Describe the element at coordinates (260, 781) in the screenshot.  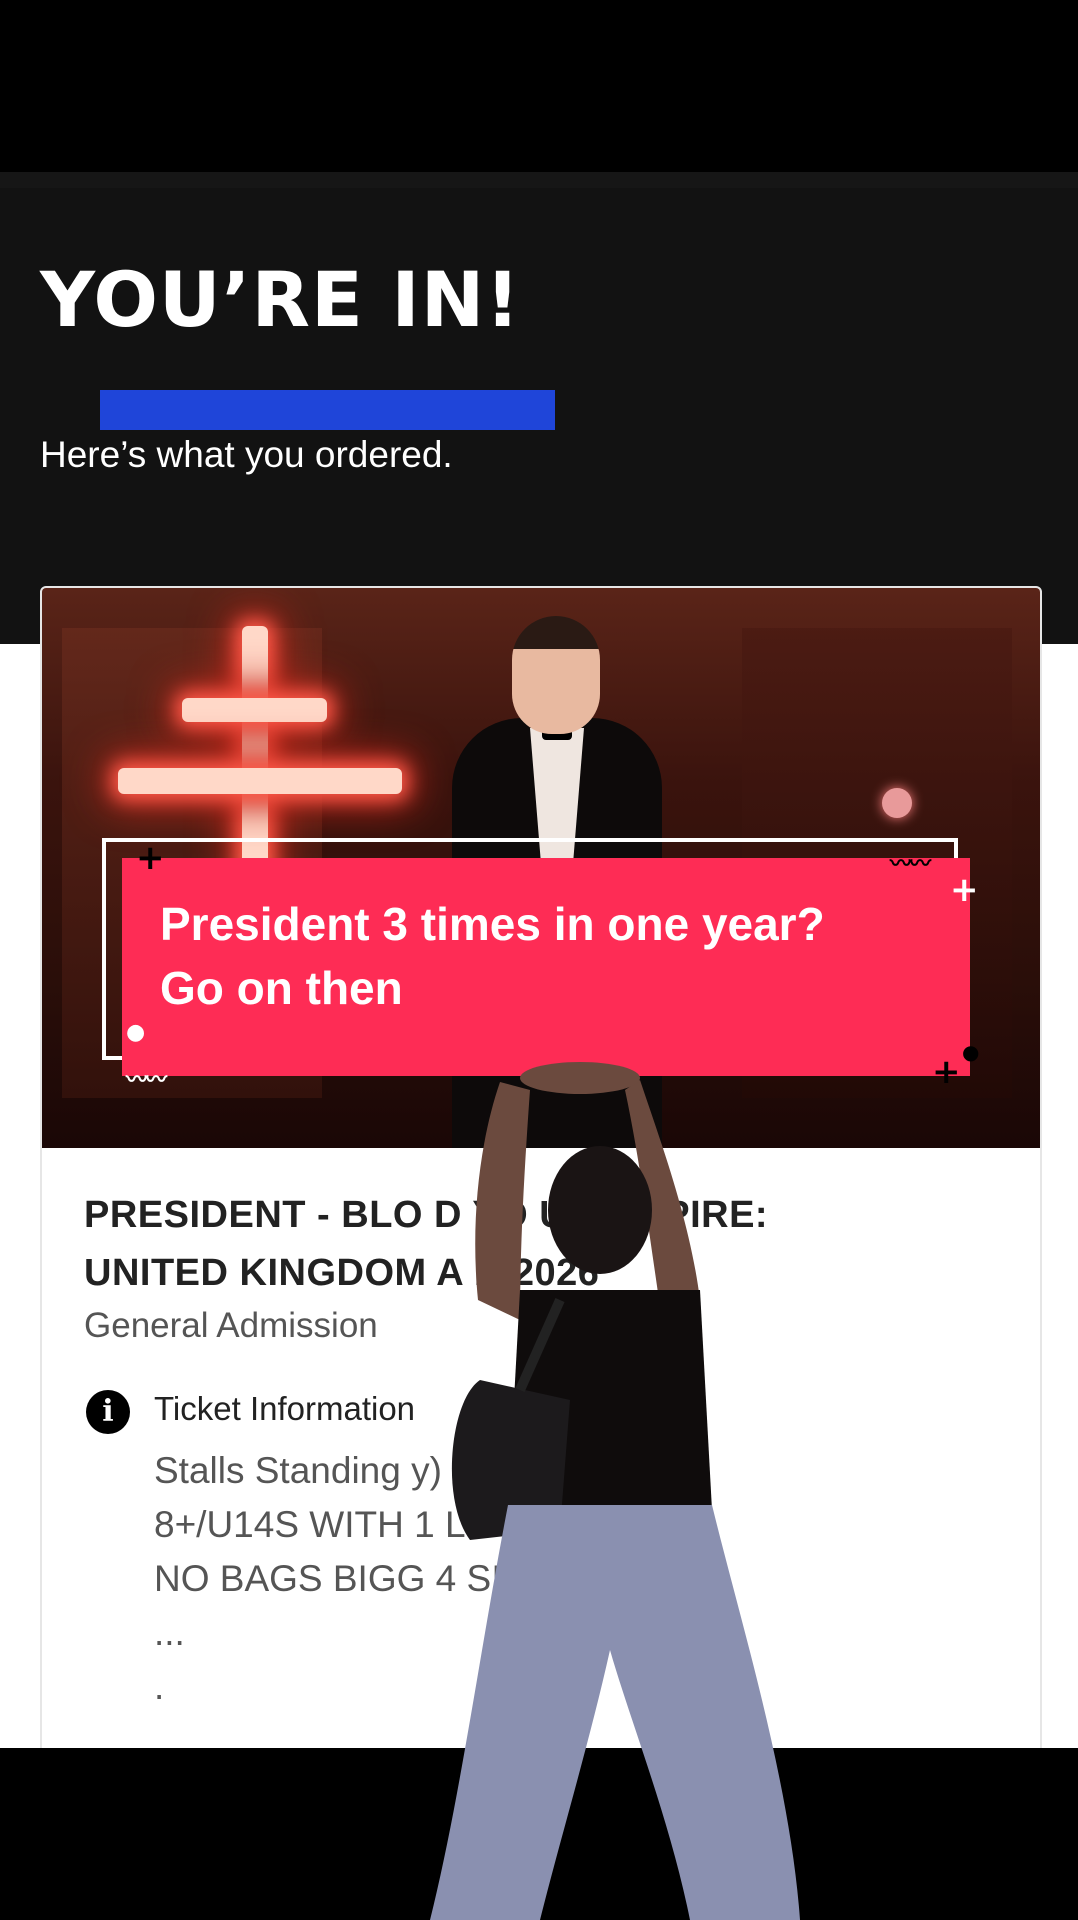
I see `neon-cross-bottom-bar` at that location.